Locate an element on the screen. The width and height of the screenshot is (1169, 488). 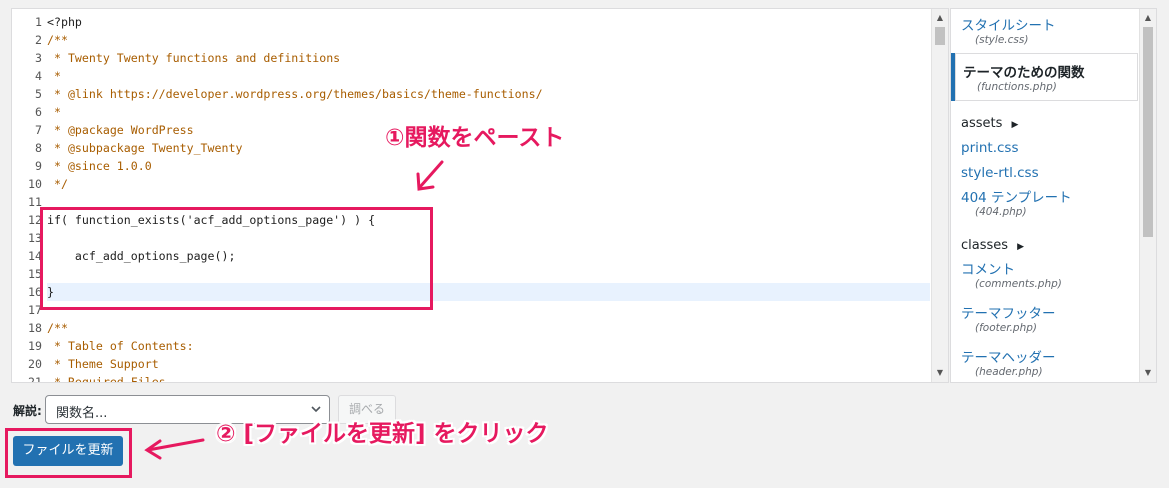
sidebar-item-label: テーマヘッダー is located at coordinates (1008, 358).